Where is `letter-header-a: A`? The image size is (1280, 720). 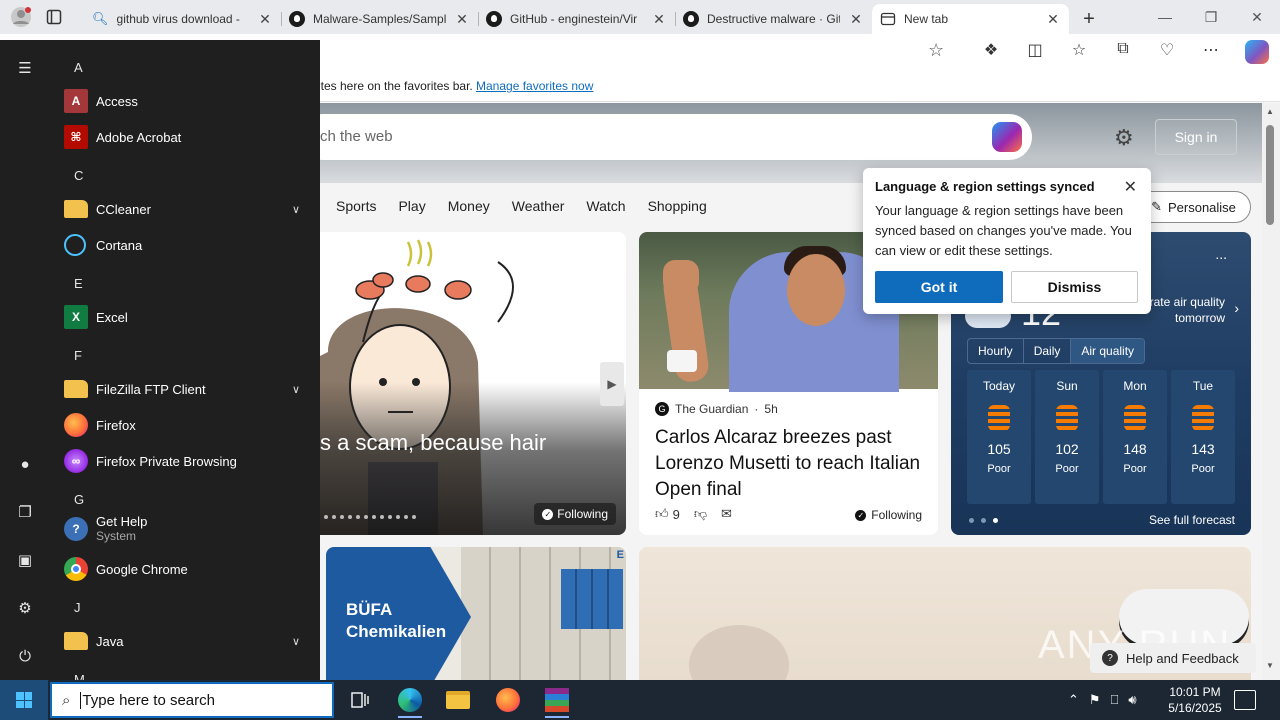 letter-header-a: A is located at coordinates (180, 67).